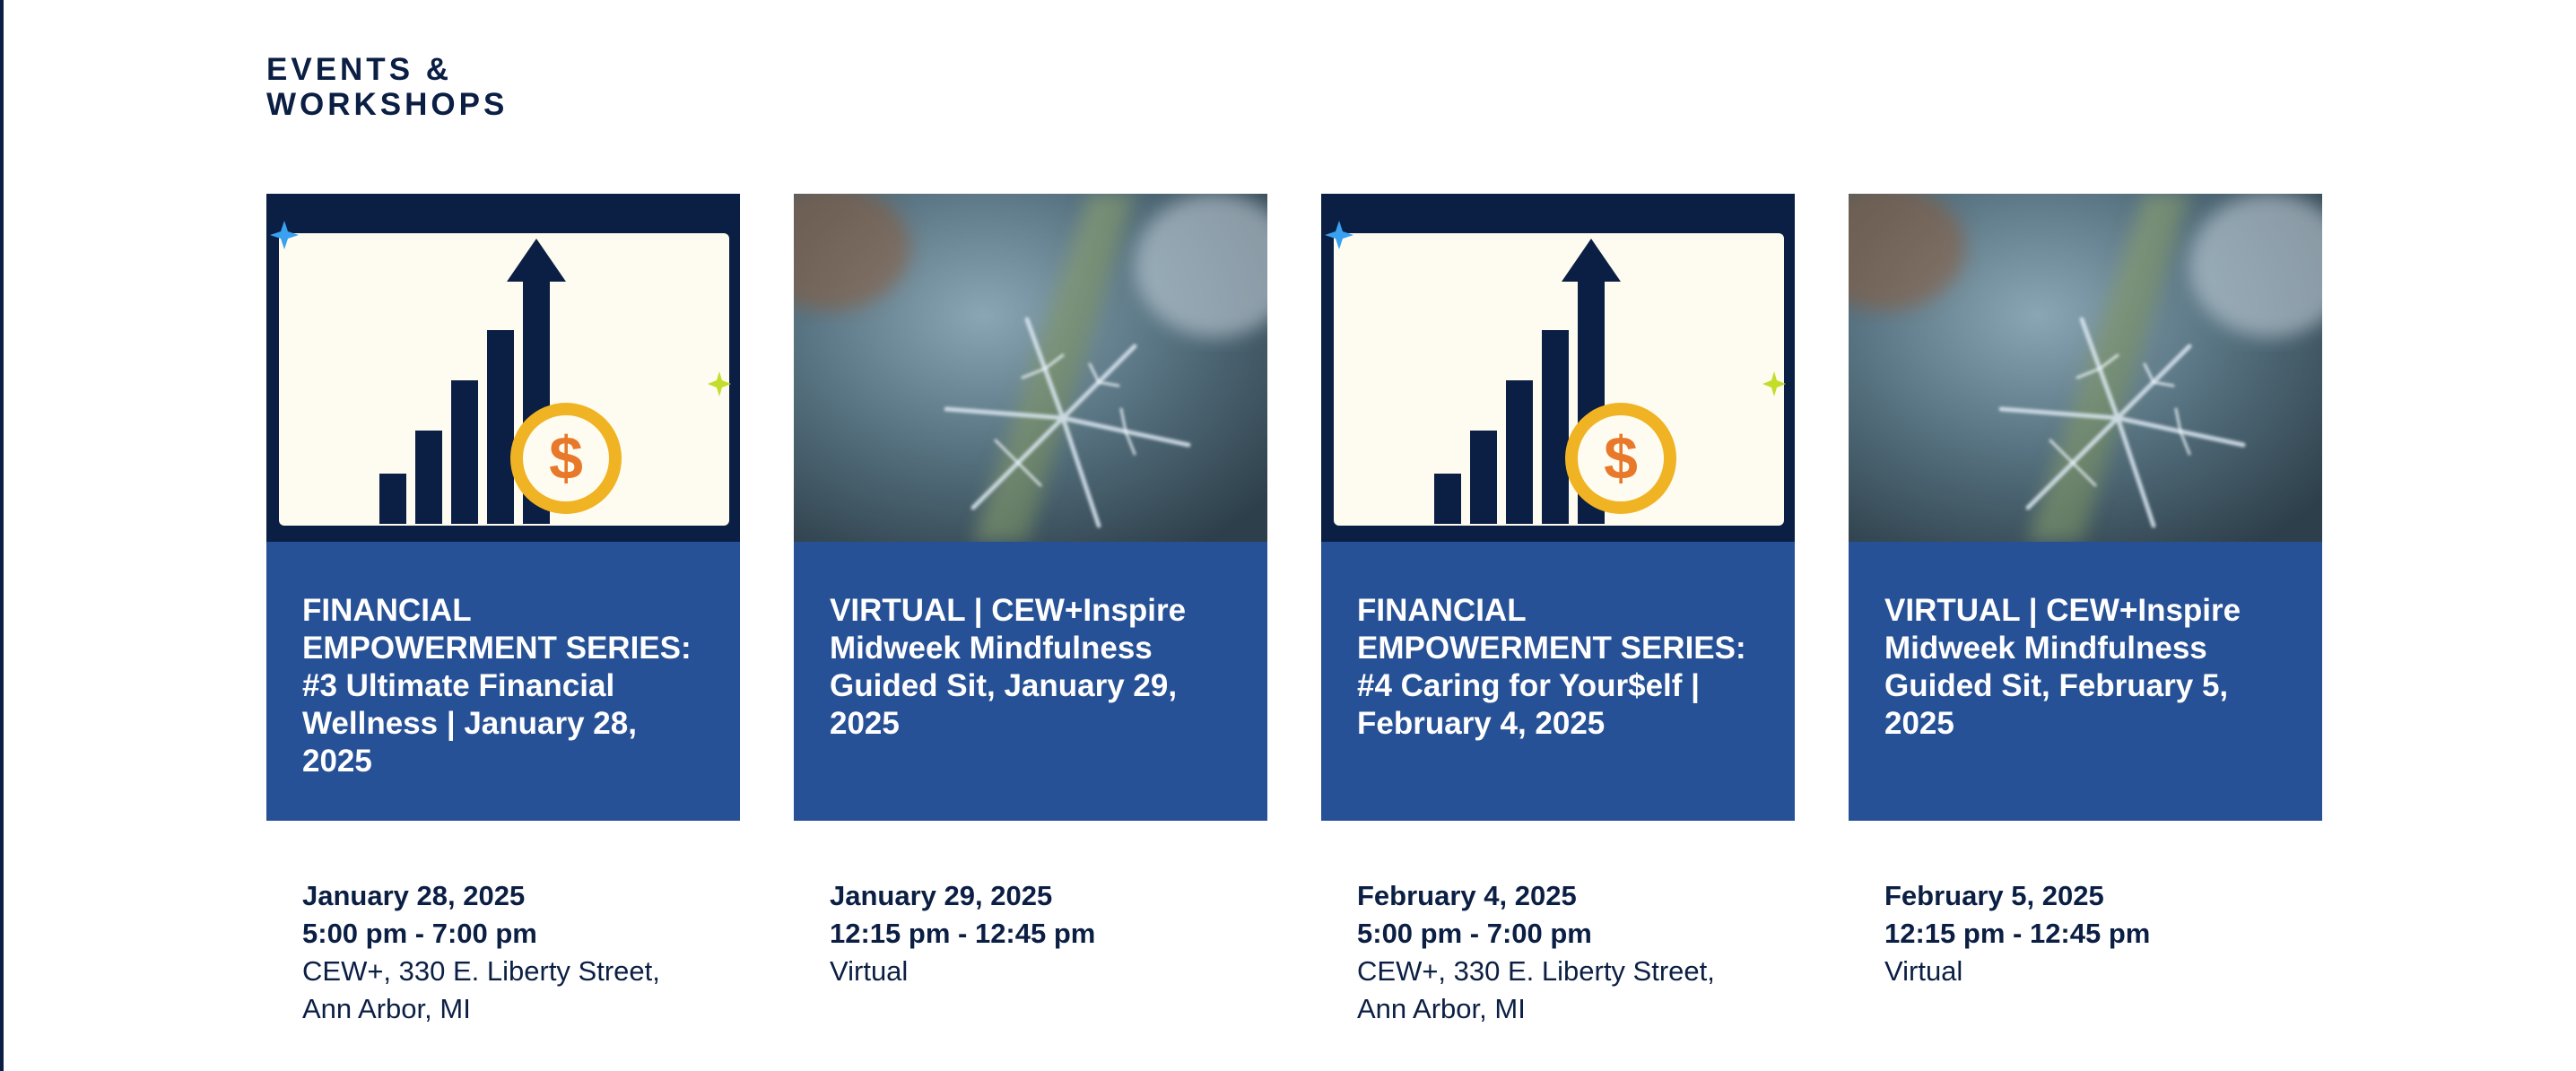  What do you see at coordinates (1467, 895) in the screenshot?
I see `event-date: February 4, 2025` at bounding box center [1467, 895].